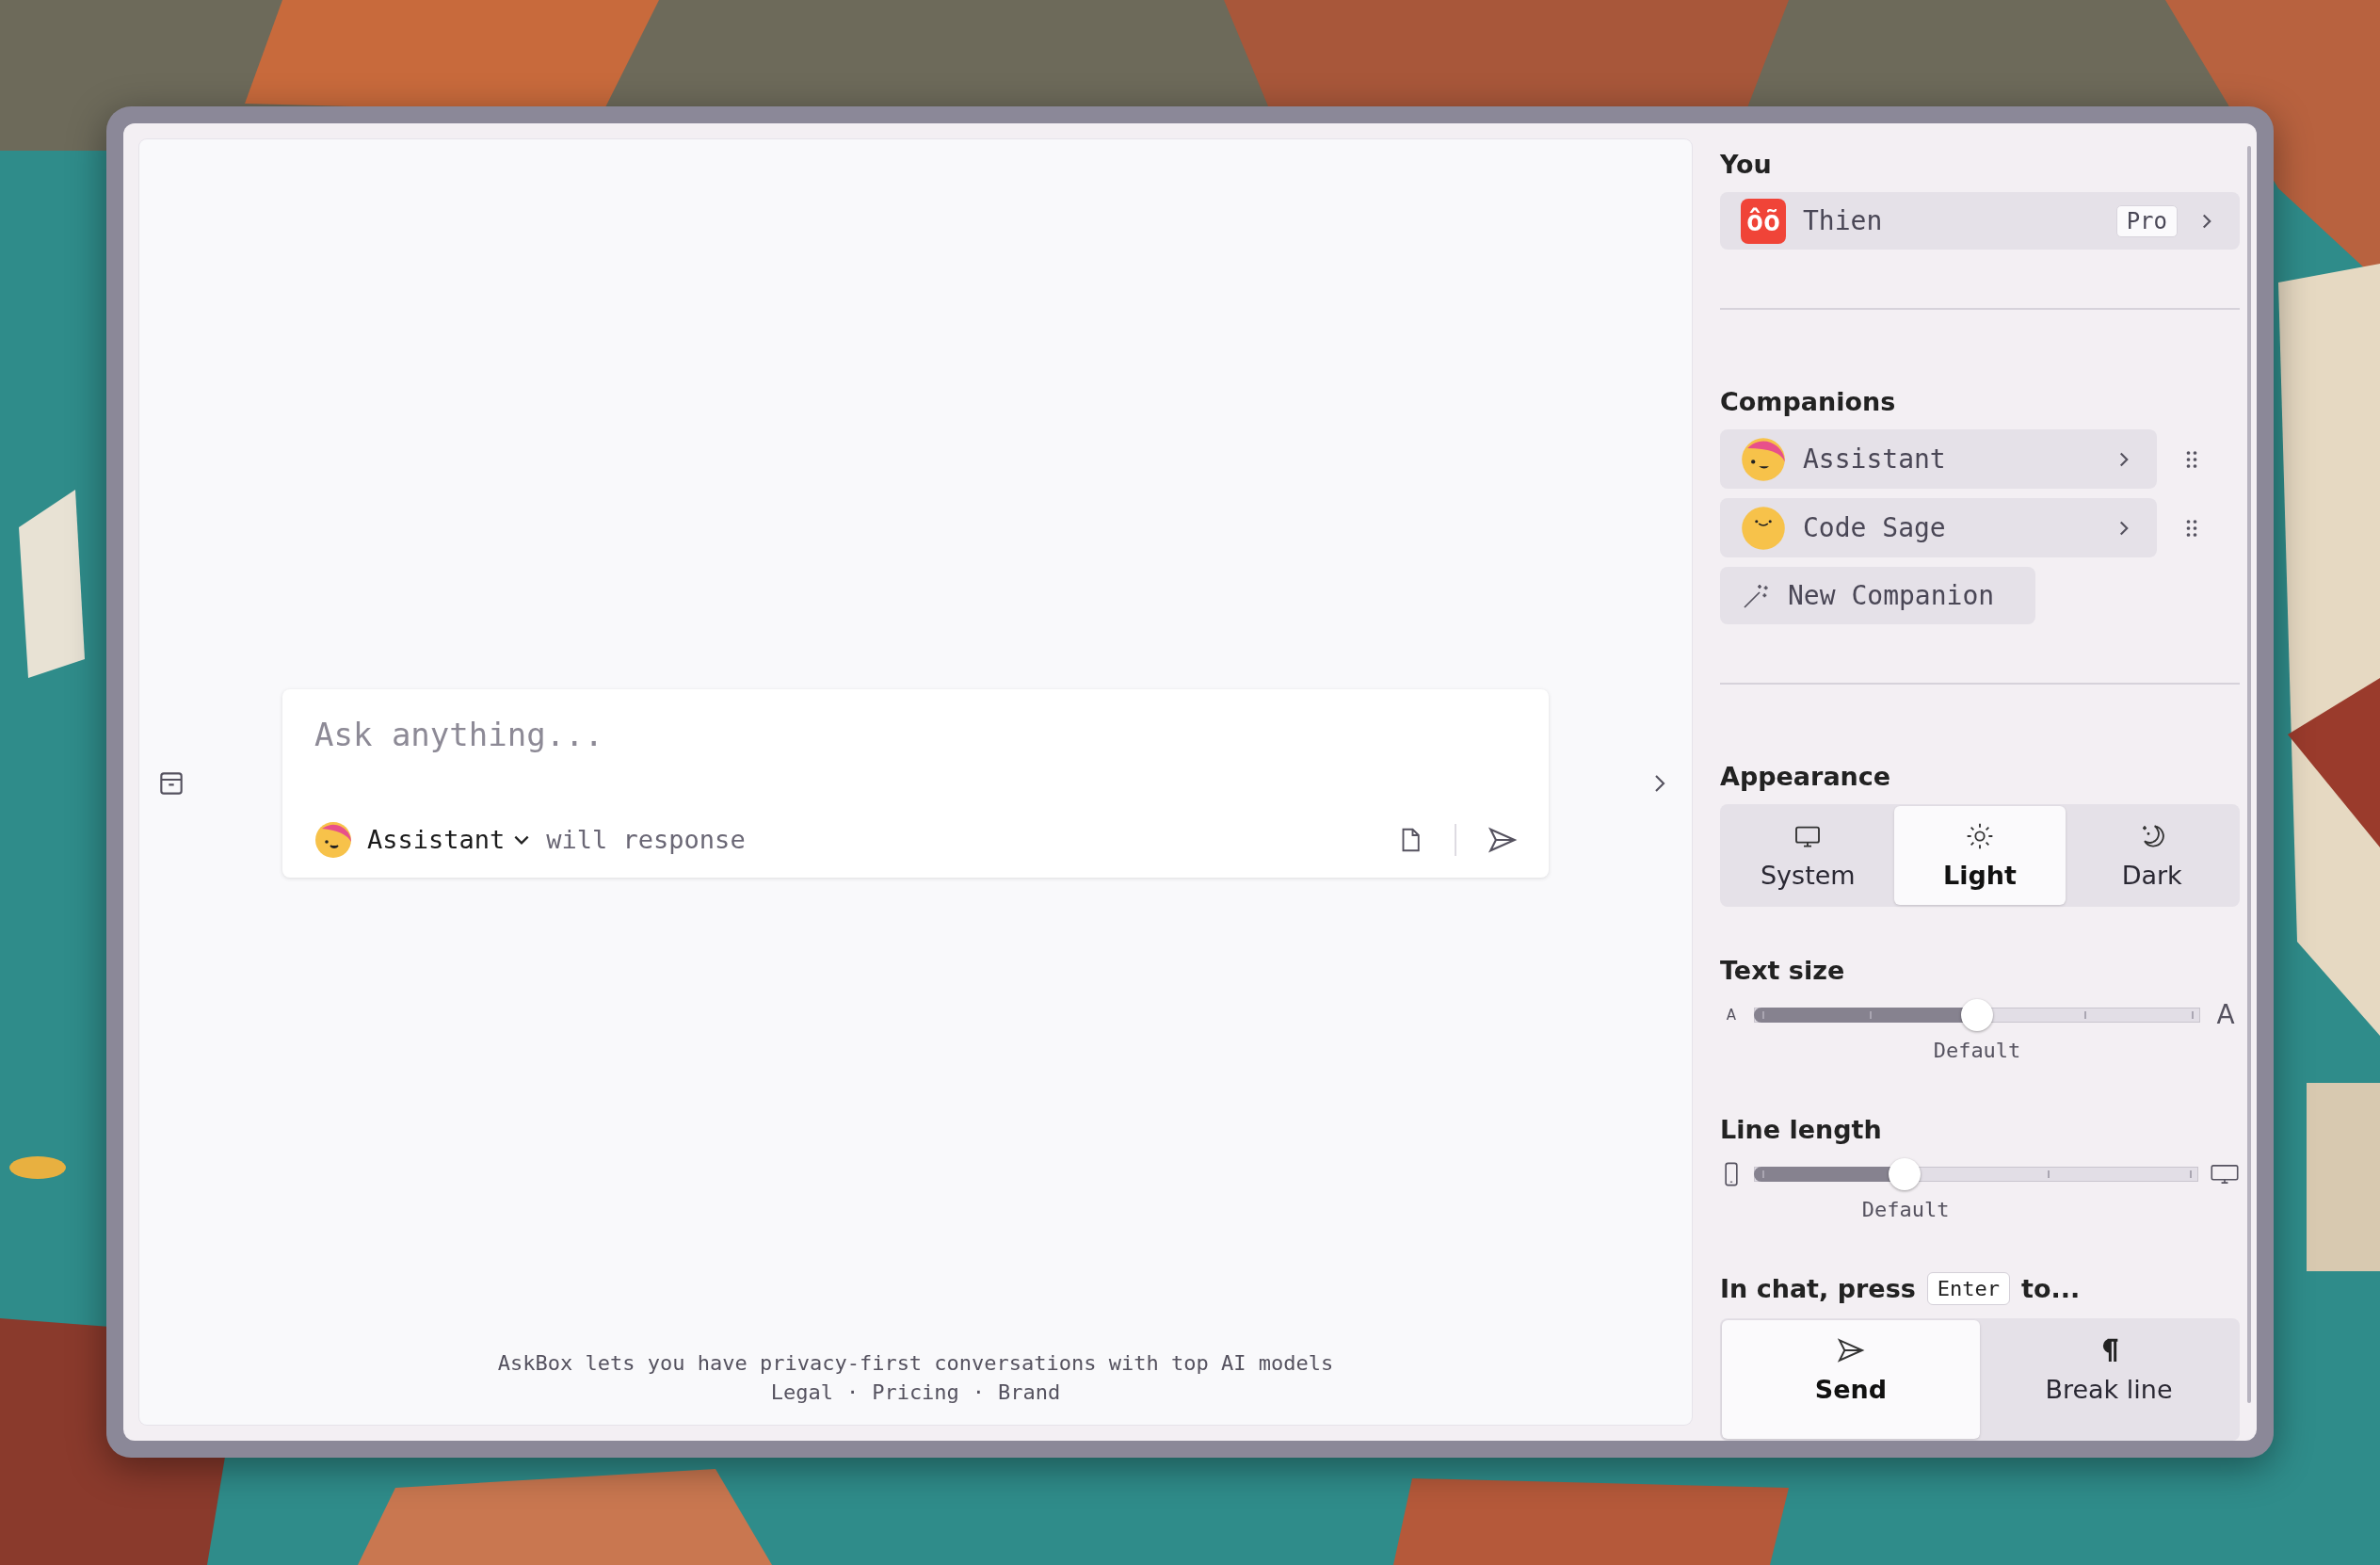 The image size is (2380, 1565). Describe the element at coordinates (646, 839) in the screenshot. I see `composer-hint: will response` at that location.